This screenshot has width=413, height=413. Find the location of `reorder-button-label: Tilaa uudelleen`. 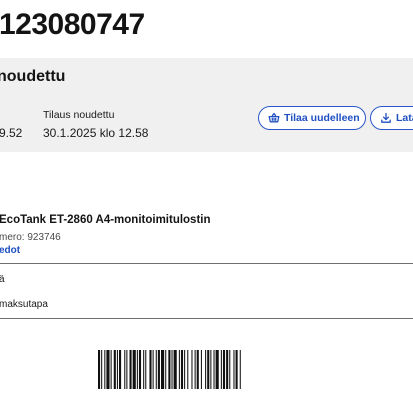

reorder-button-label: Tilaa uudelleen is located at coordinates (322, 118).